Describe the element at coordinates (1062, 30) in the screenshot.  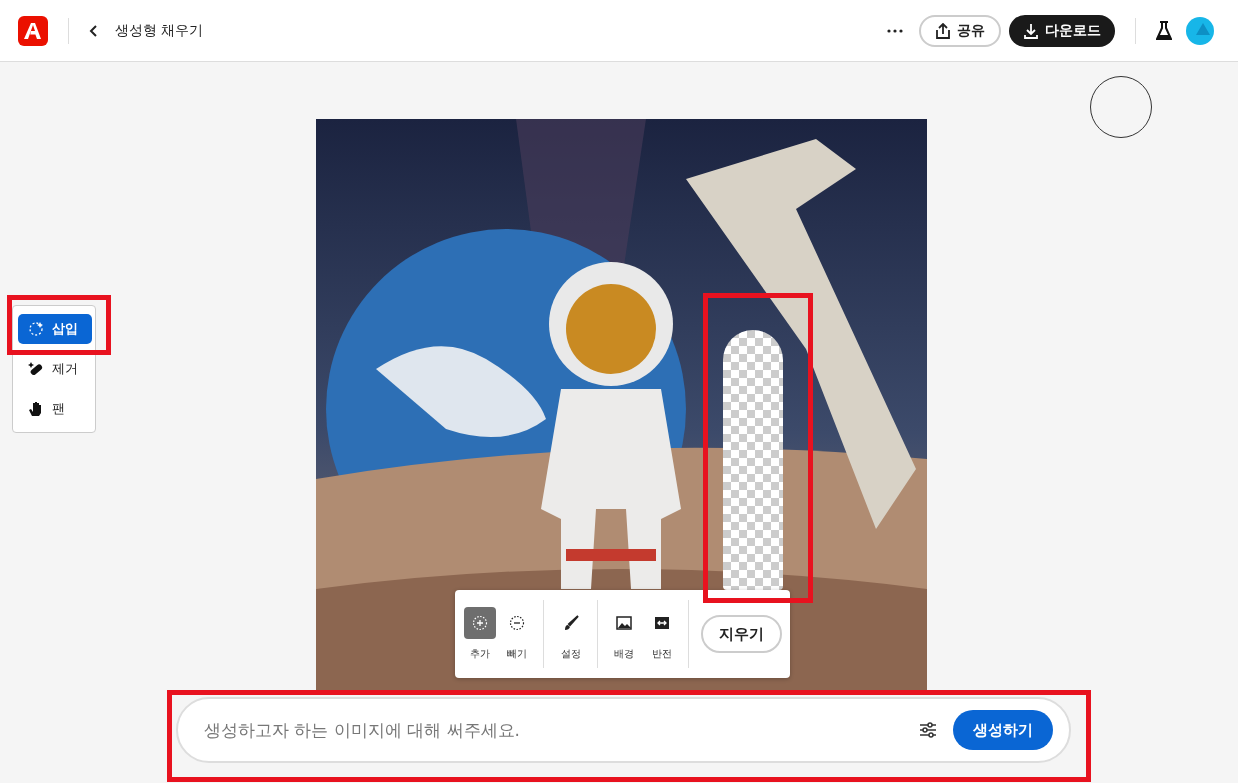
I see `download-button: 다운로드` at that location.